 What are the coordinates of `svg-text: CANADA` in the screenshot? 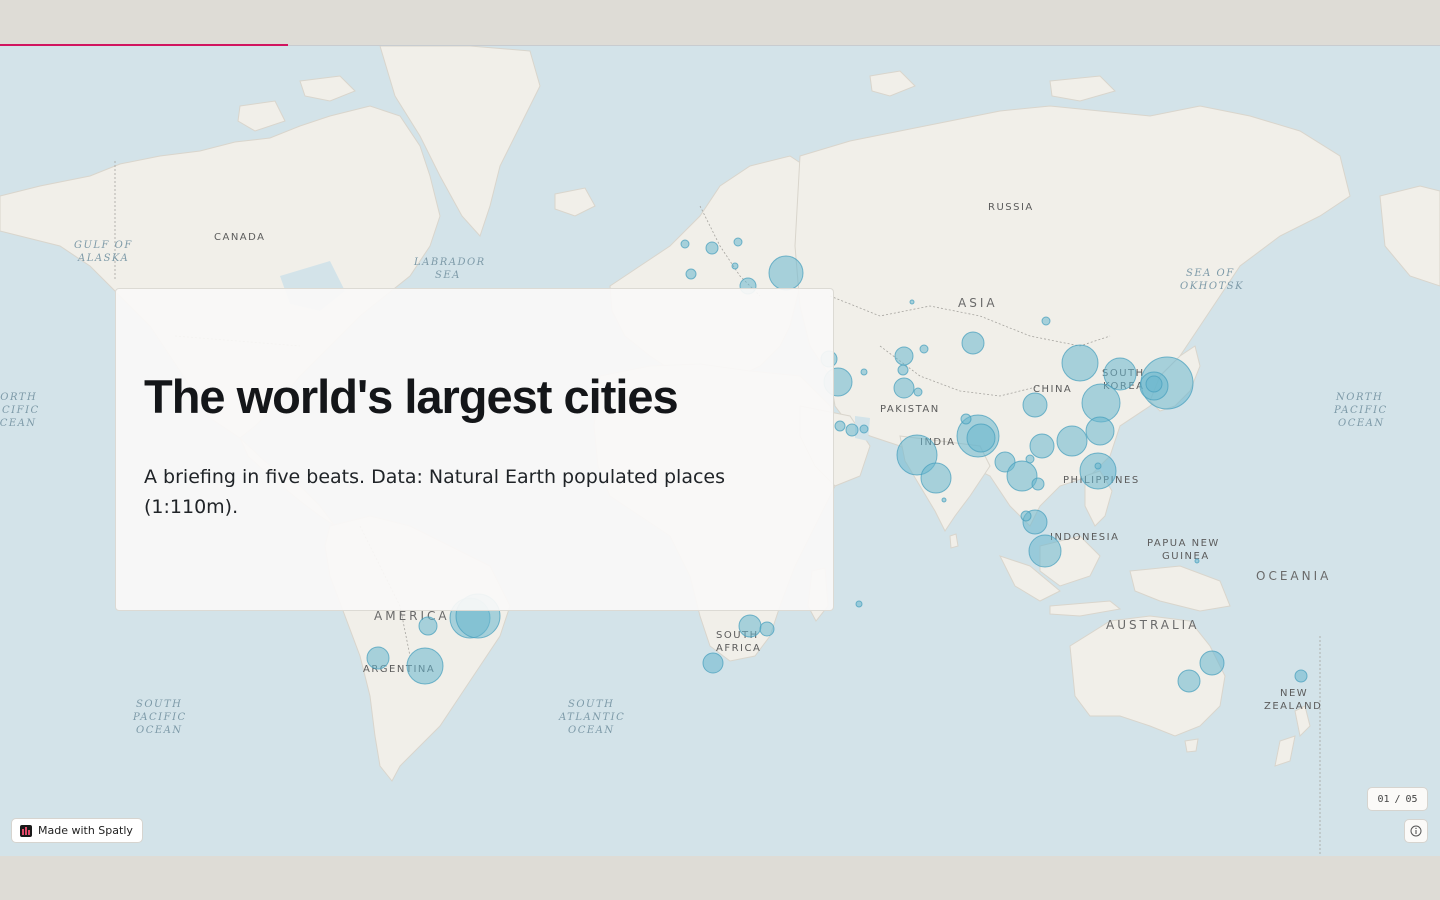 It's located at (240, 237).